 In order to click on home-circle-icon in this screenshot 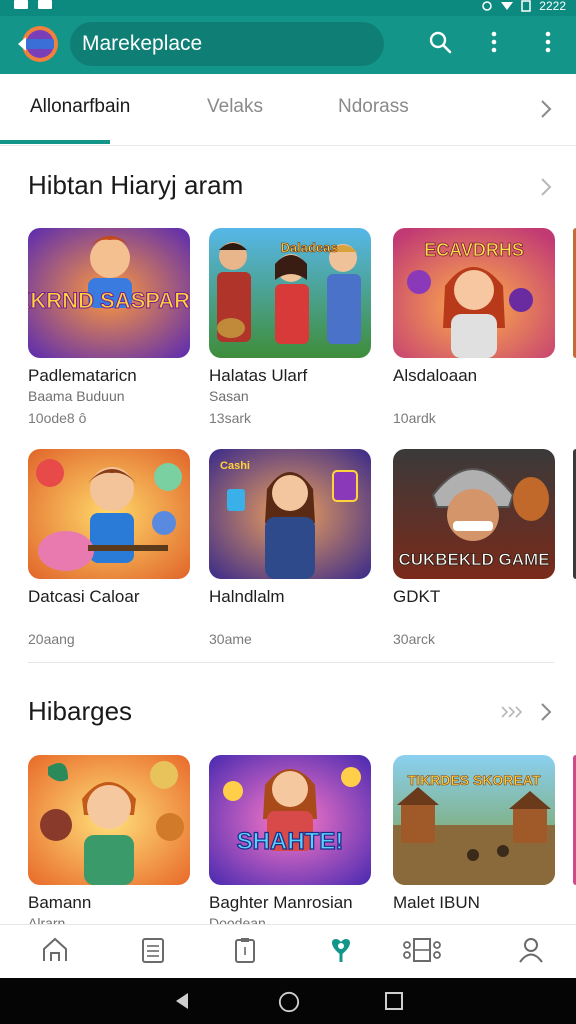, I will do `click(289, 1002)`.